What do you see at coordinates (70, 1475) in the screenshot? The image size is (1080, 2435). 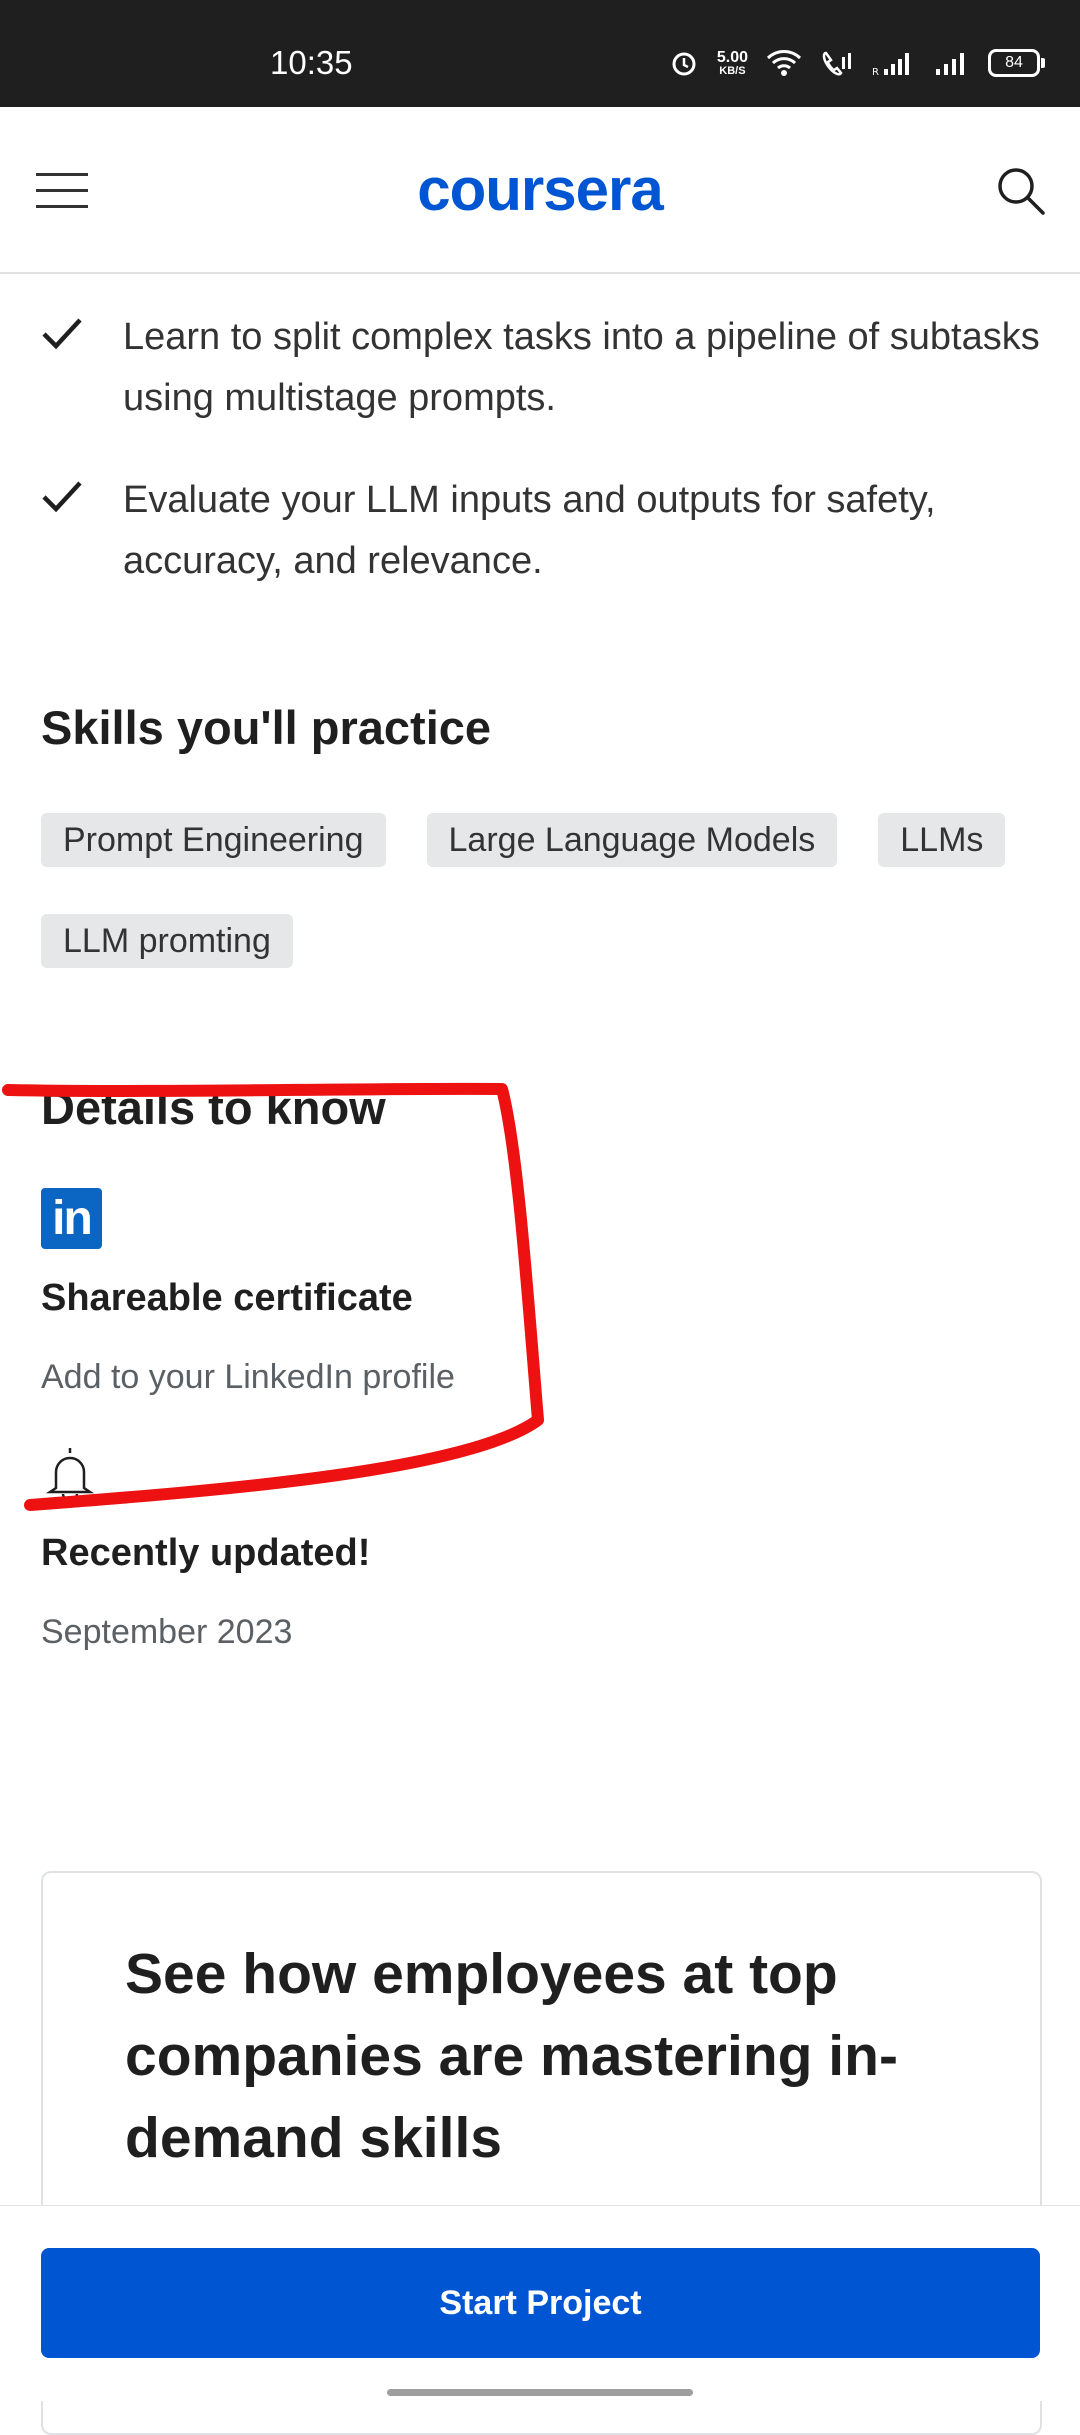 I see `bell-icon` at bounding box center [70, 1475].